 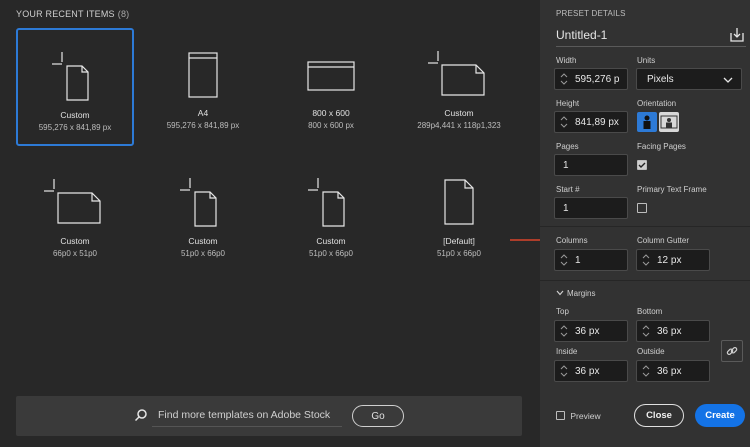 I want to click on width-field: 595,276 p, so click(x=591, y=79).